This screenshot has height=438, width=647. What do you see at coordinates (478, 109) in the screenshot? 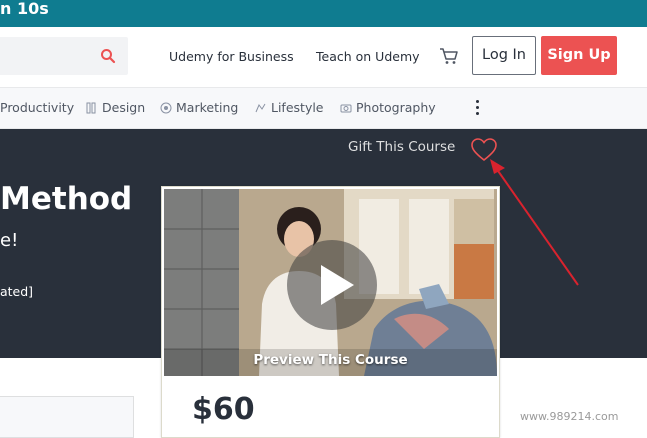
I see `more-icon` at bounding box center [478, 109].